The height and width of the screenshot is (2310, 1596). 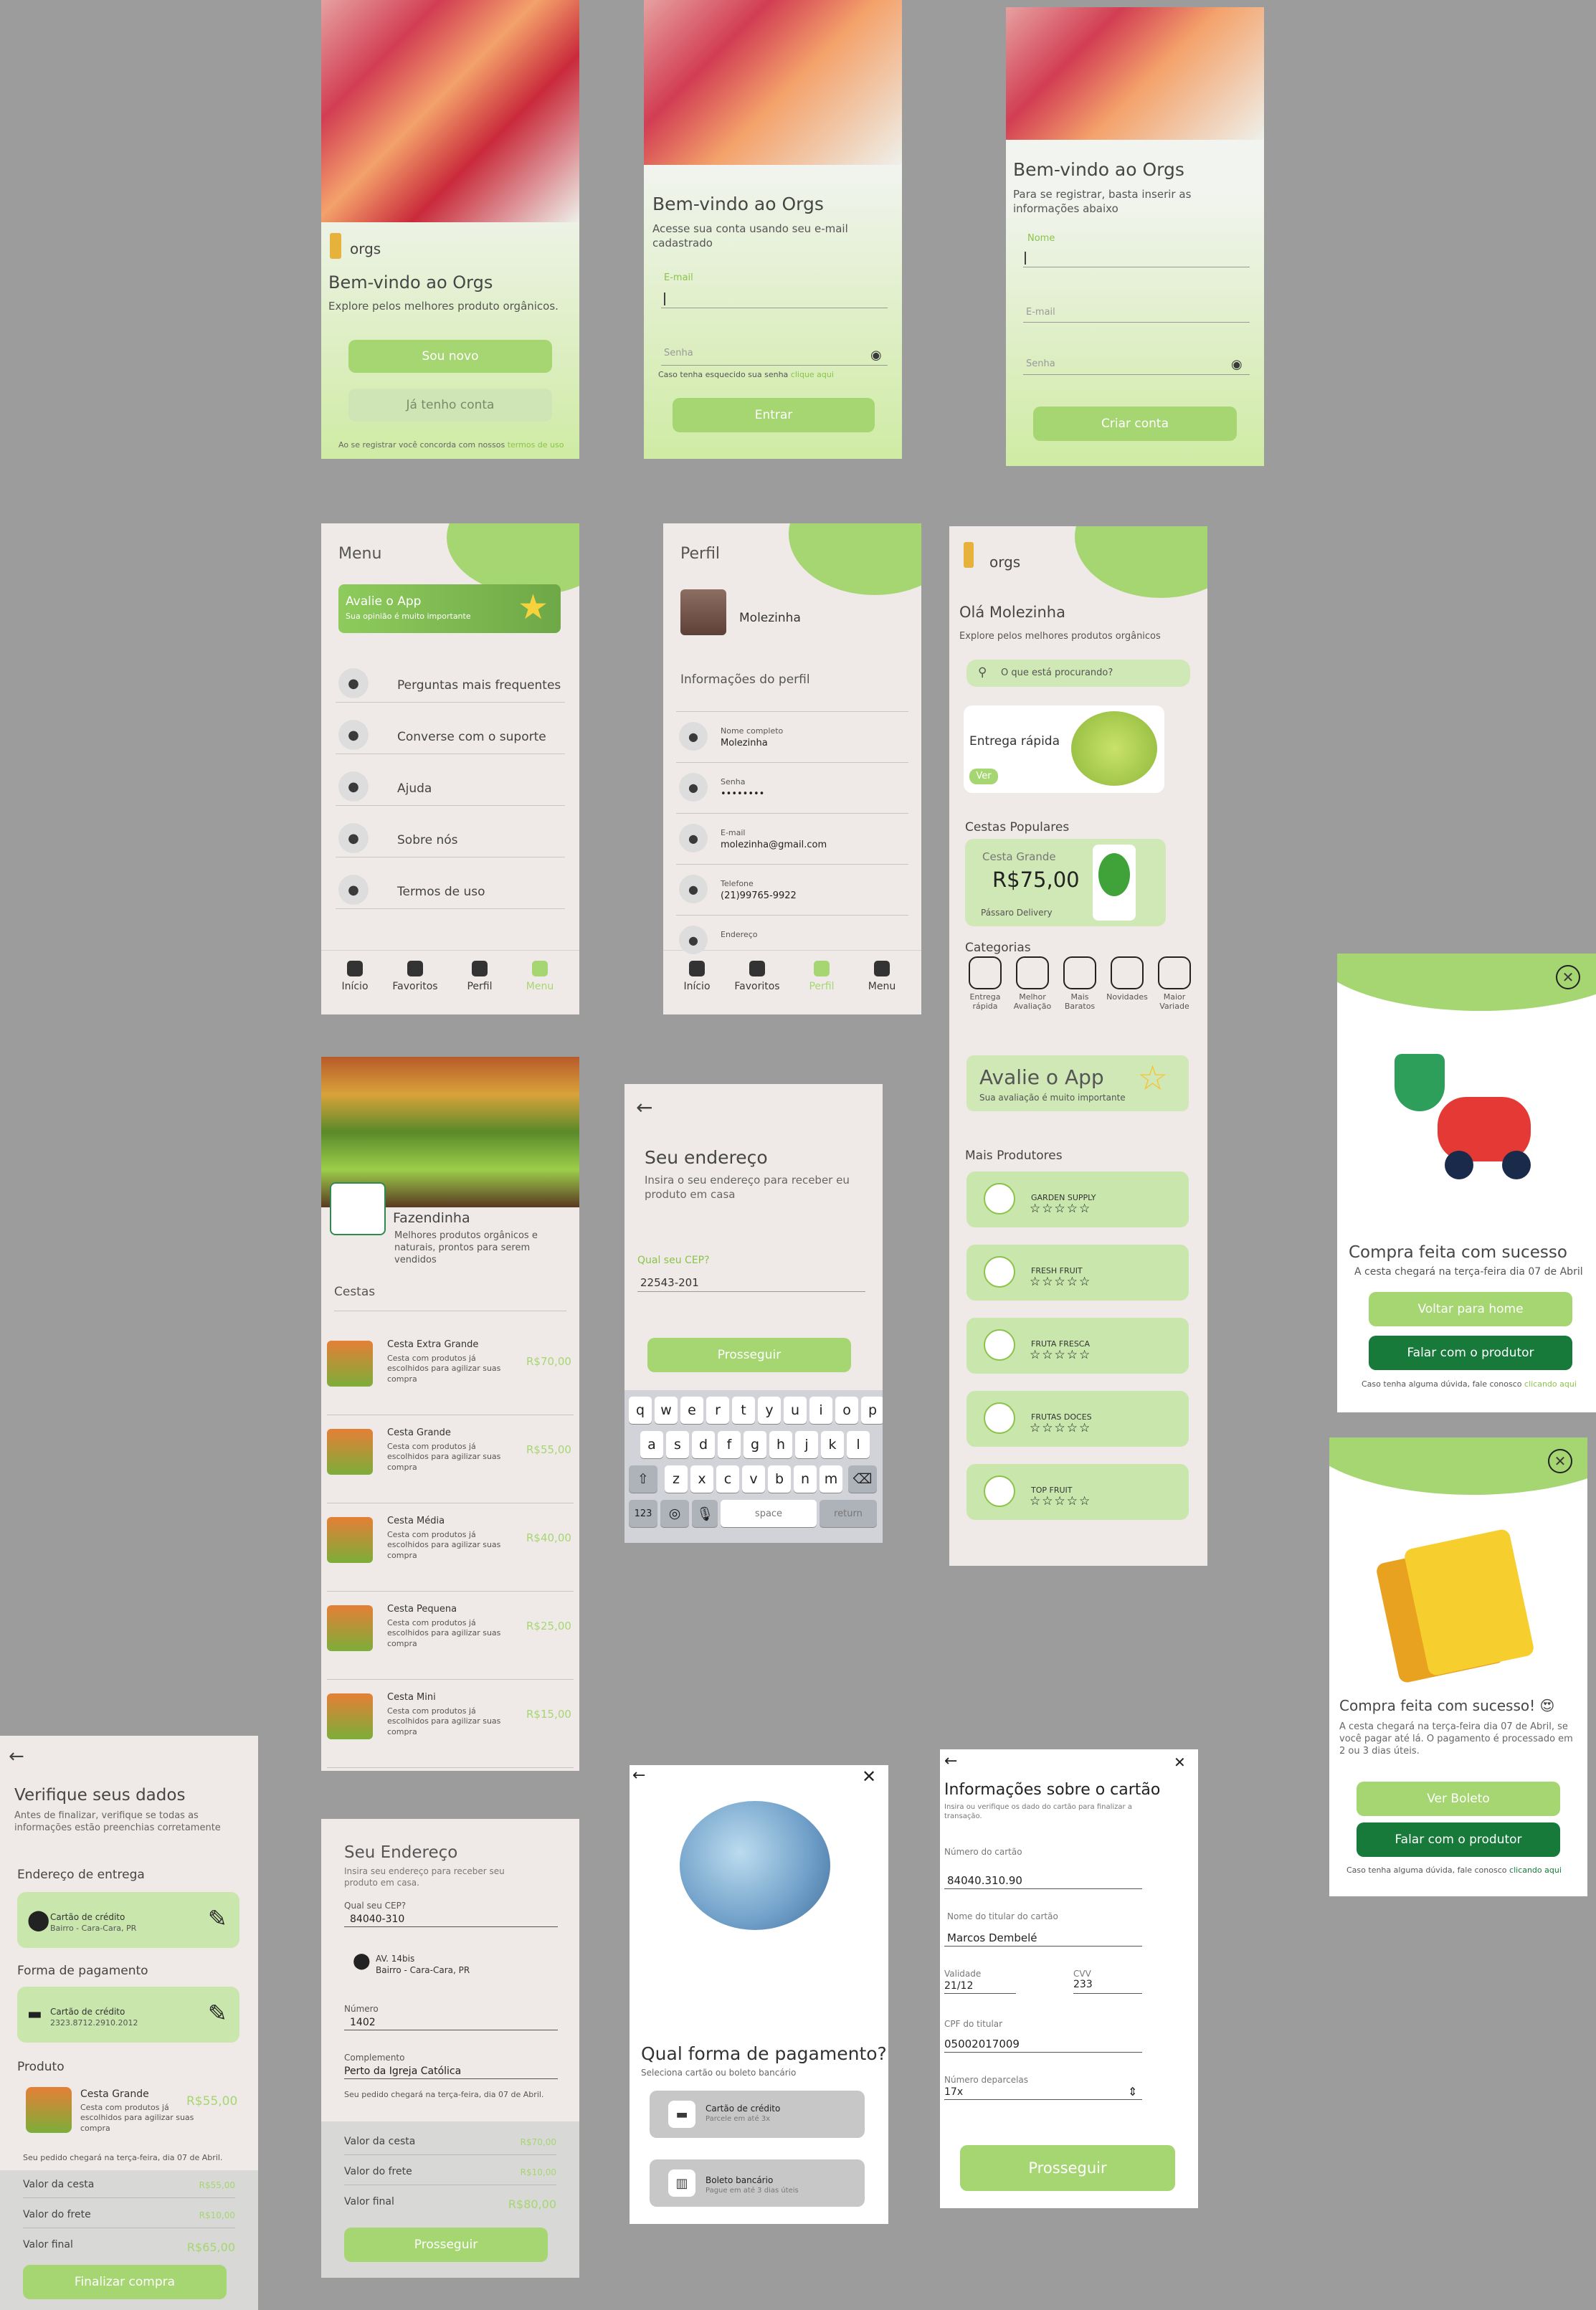 What do you see at coordinates (1174, 995) in the screenshot?
I see `category-item: Maior Variade` at bounding box center [1174, 995].